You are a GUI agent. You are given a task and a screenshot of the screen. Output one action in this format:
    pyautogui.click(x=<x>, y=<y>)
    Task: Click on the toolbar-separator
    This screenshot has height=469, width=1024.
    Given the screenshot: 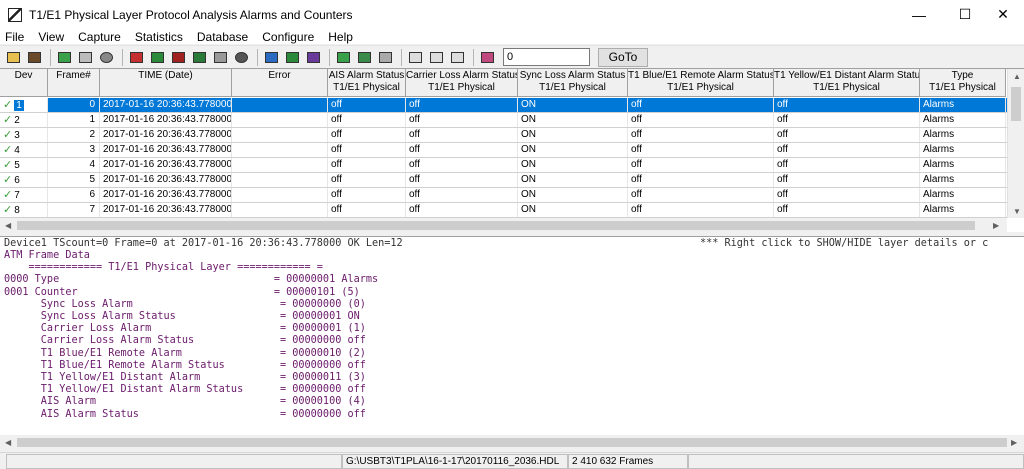 What is the action you would take?
    pyautogui.click(x=257, y=57)
    